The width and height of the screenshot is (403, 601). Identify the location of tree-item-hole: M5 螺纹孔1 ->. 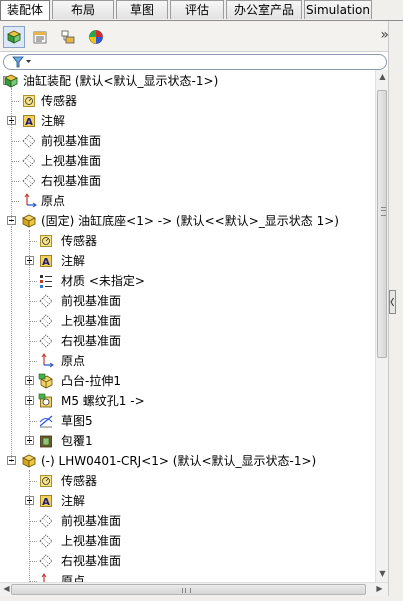
(187, 401).